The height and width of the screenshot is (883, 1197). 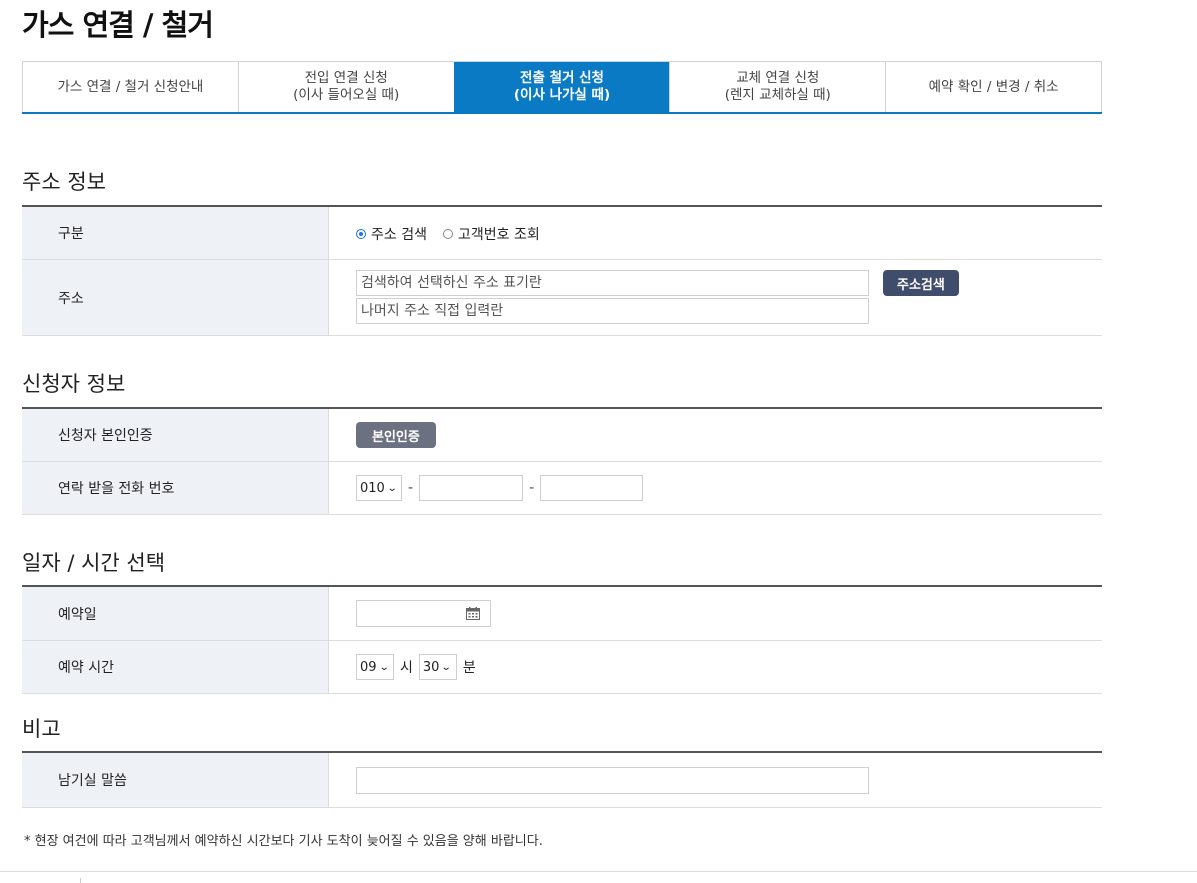 I want to click on tab-move-in: 전입 연결 신청 (이사 들어오실 때), so click(x=345, y=87).